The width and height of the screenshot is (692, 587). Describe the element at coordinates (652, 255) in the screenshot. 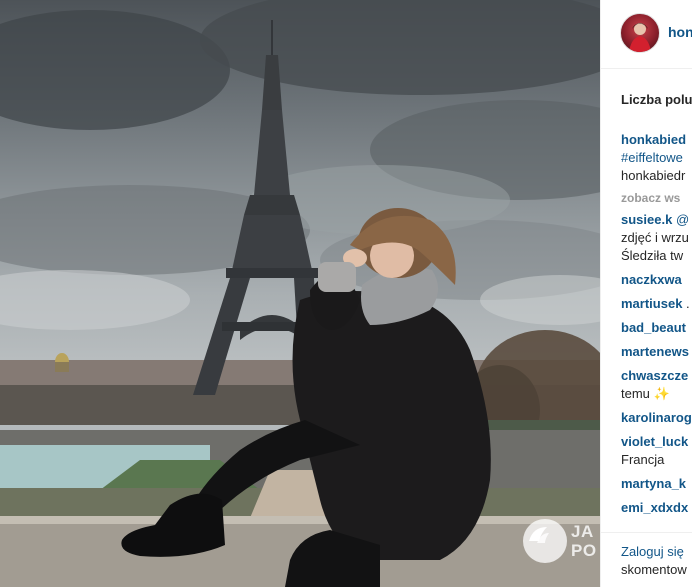

I see `comment-text: Śledziła tw` at that location.